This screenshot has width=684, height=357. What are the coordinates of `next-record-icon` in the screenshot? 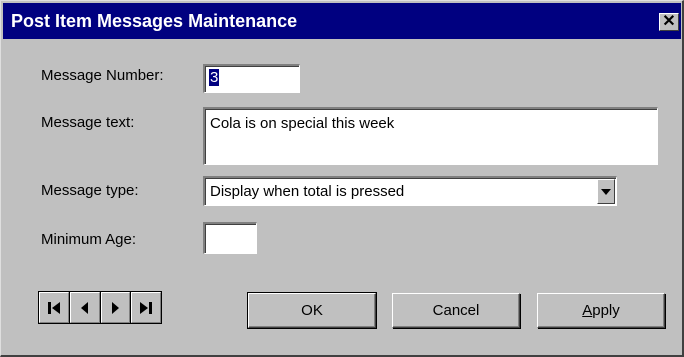 It's located at (116, 307).